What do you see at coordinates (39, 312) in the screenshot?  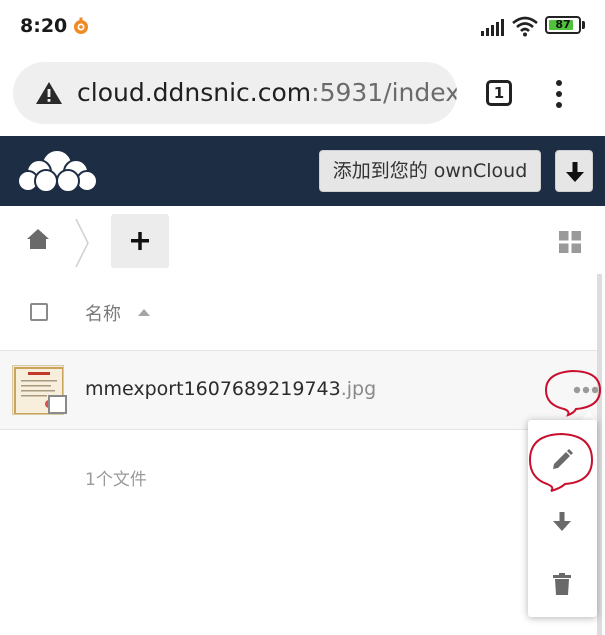 I see `select-all-checkbox` at bounding box center [39, 312].